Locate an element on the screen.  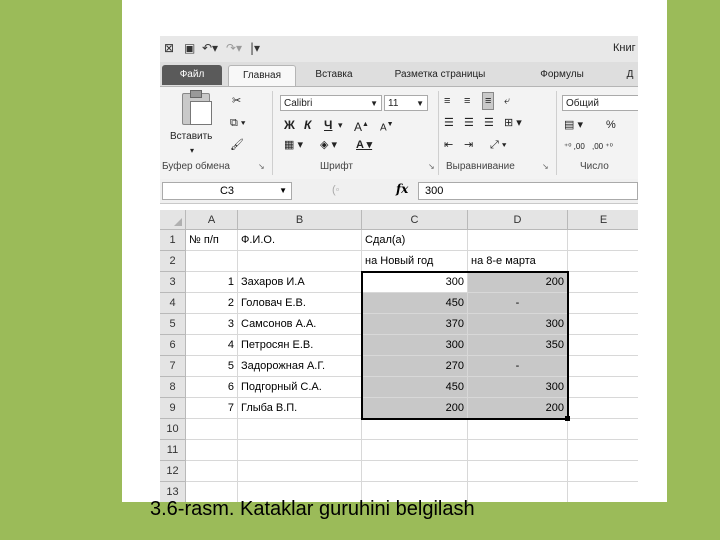
cell-d12 is located at coordinates (518, 471).